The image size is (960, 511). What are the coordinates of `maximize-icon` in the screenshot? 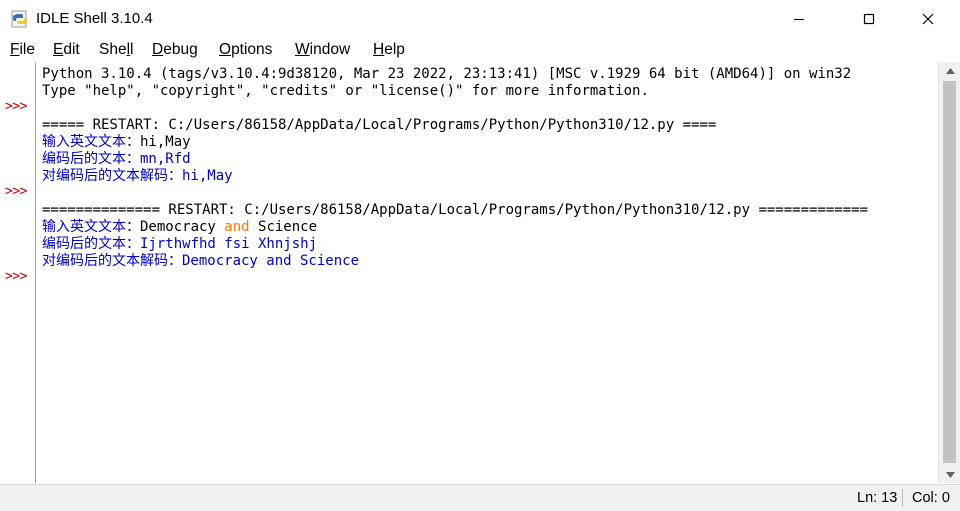 It's located at (869, 19).